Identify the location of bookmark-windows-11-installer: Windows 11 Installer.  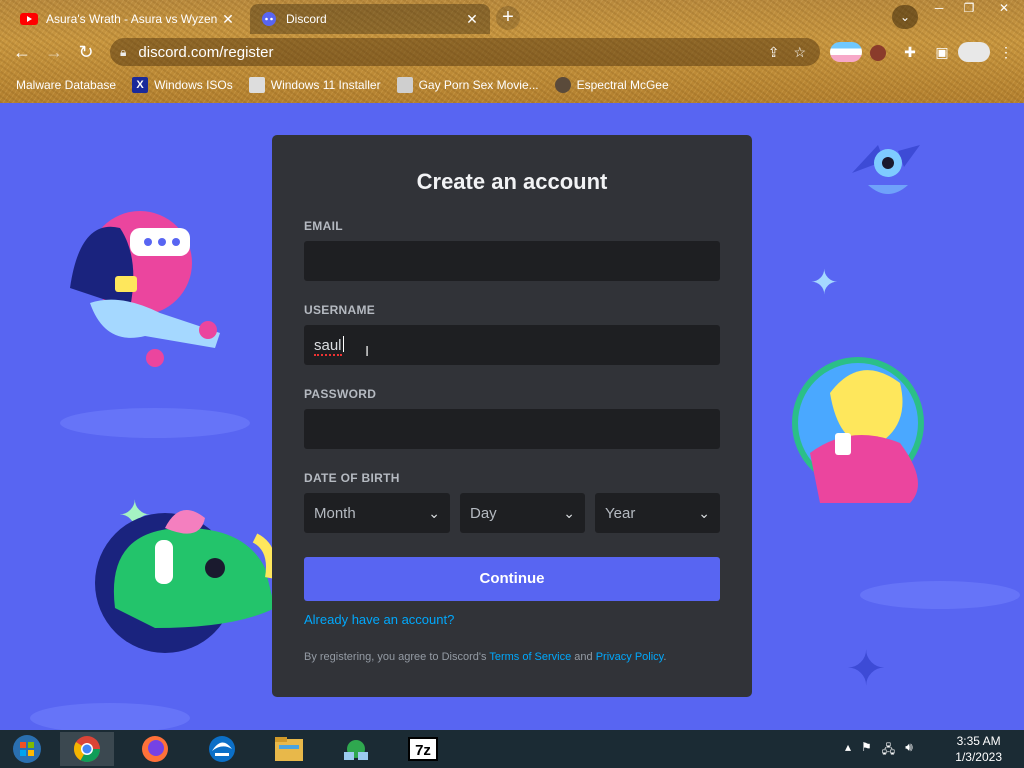
(314, 85).